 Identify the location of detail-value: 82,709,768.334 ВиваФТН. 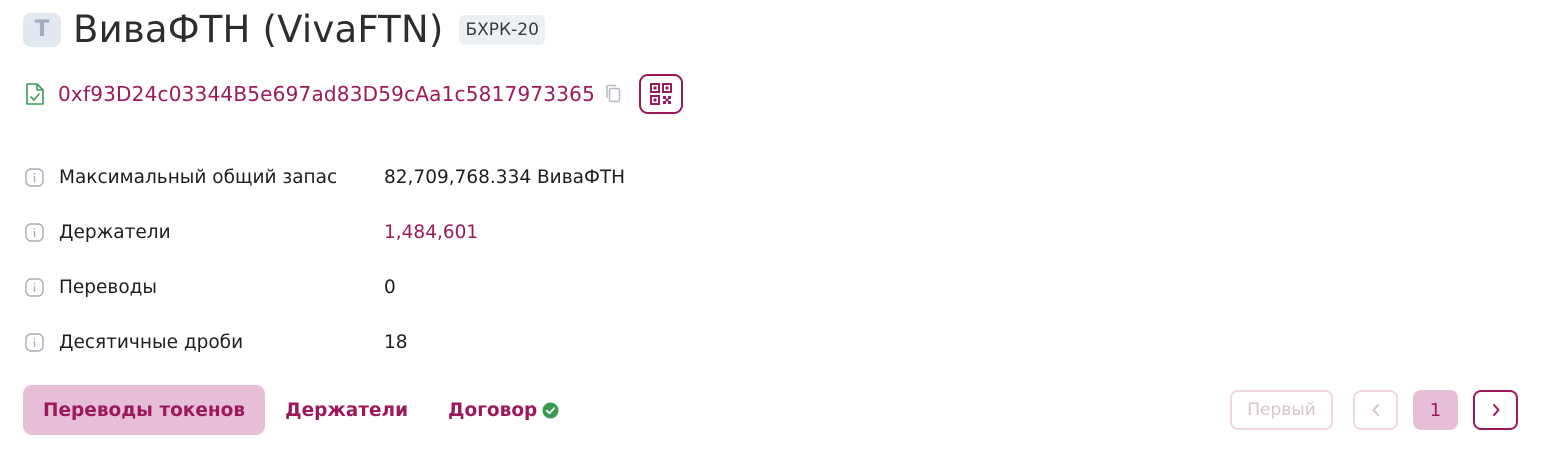
(505, 177).